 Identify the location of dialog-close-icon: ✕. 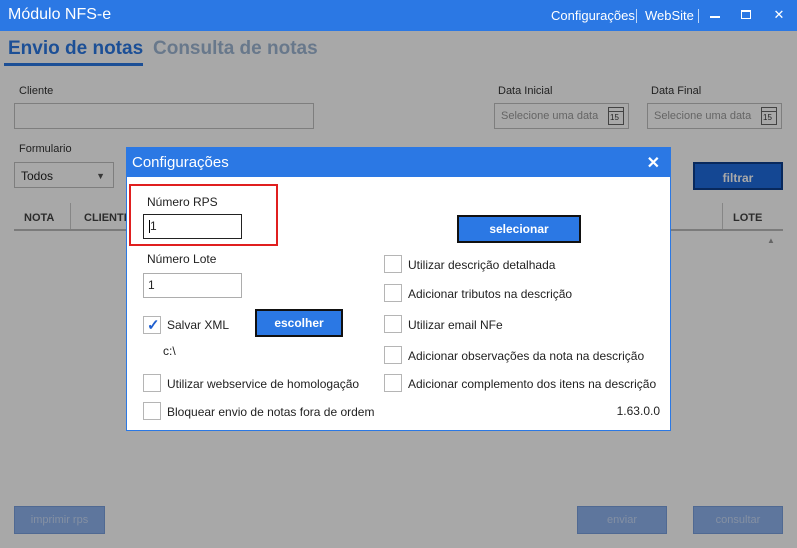
(653, 163).